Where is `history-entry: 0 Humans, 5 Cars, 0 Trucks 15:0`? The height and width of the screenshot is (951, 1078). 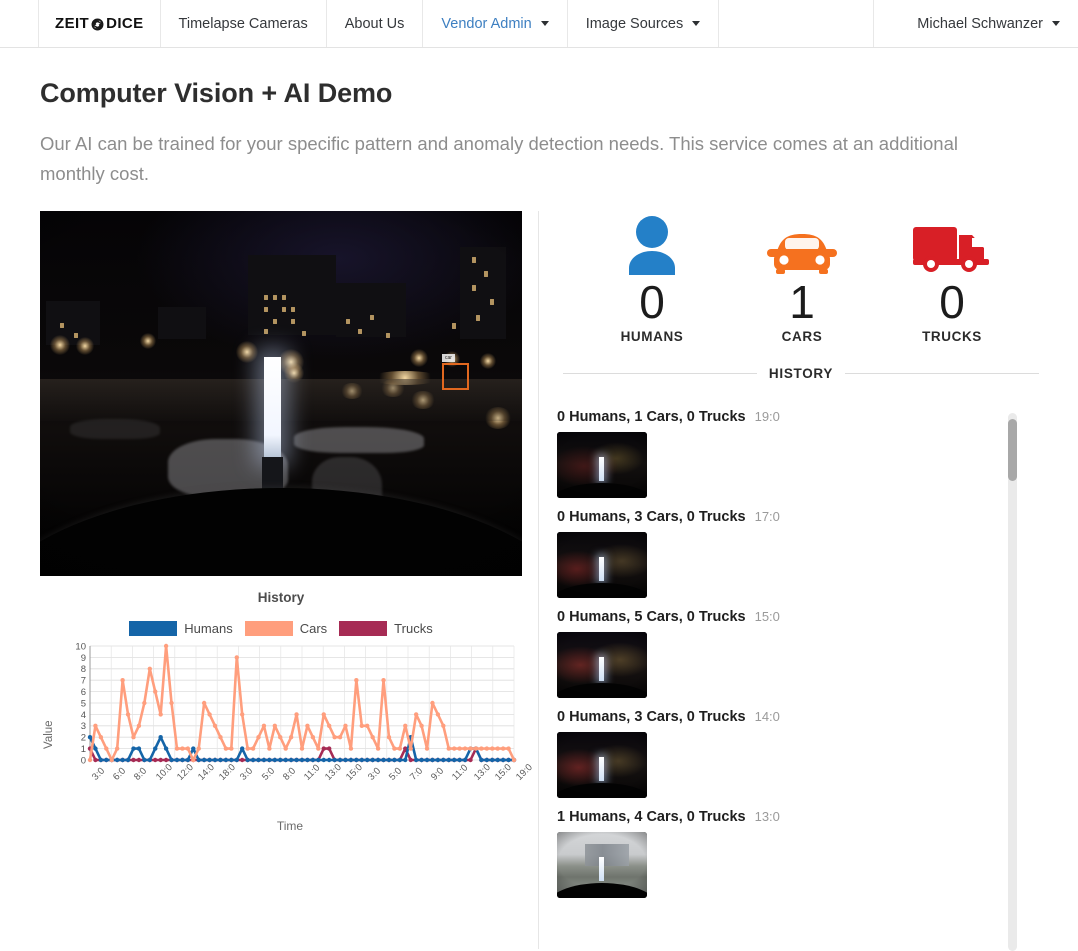
history-entry: 0 Humans, 5 Cars, 0 Trucks 15:0 is located at coordinates (791, 653).